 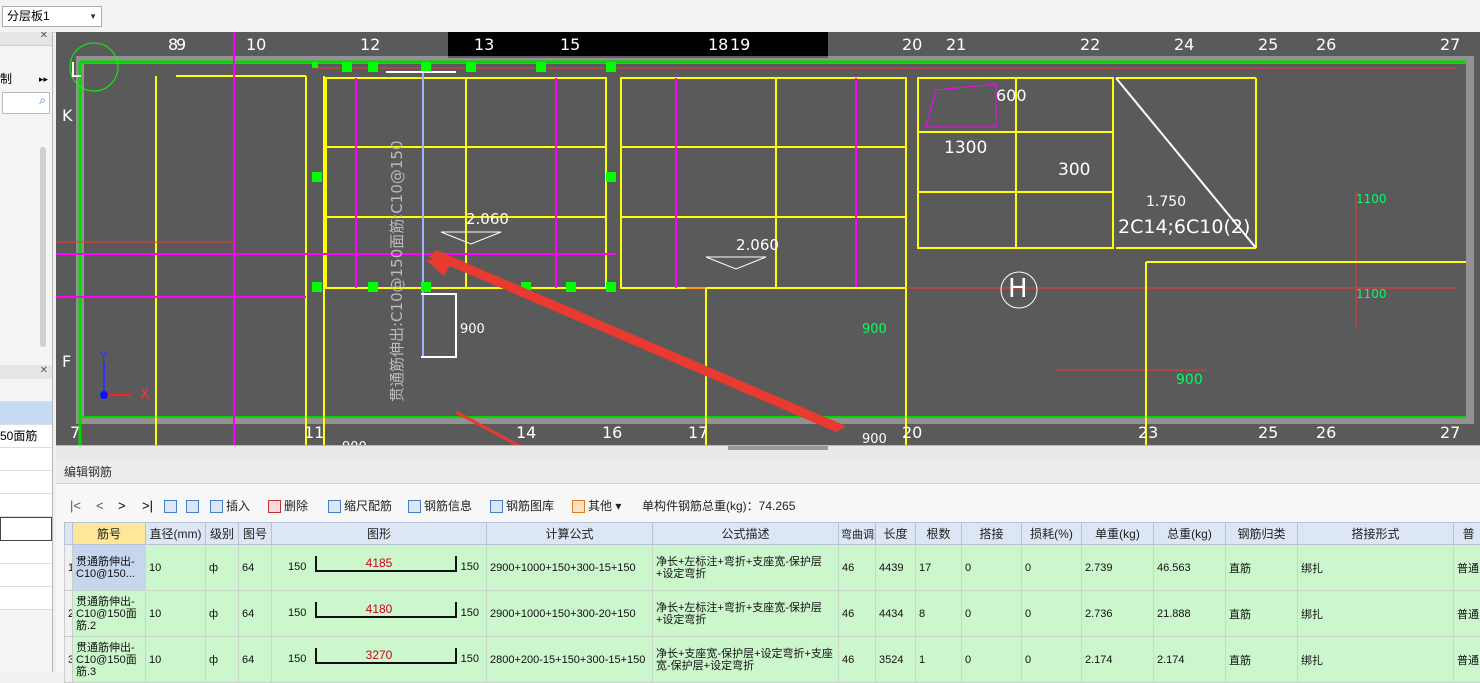 I want to click on column-header: 根数, so click(x=939, y=534).